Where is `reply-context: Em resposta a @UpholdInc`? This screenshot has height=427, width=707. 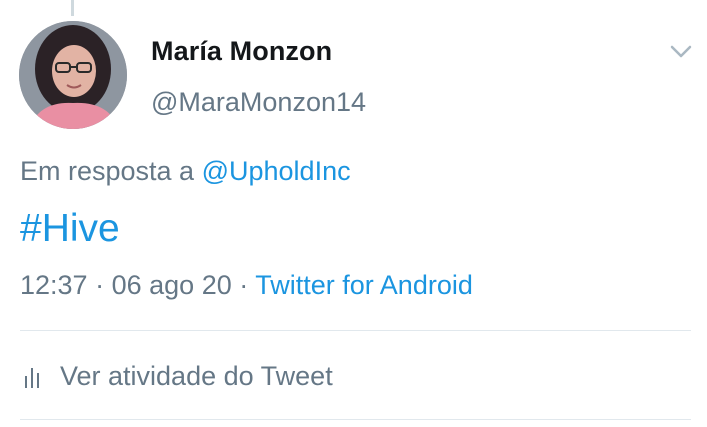
reply-context: Em resposta a @UpholdInc is located at coordinates (185, 171).